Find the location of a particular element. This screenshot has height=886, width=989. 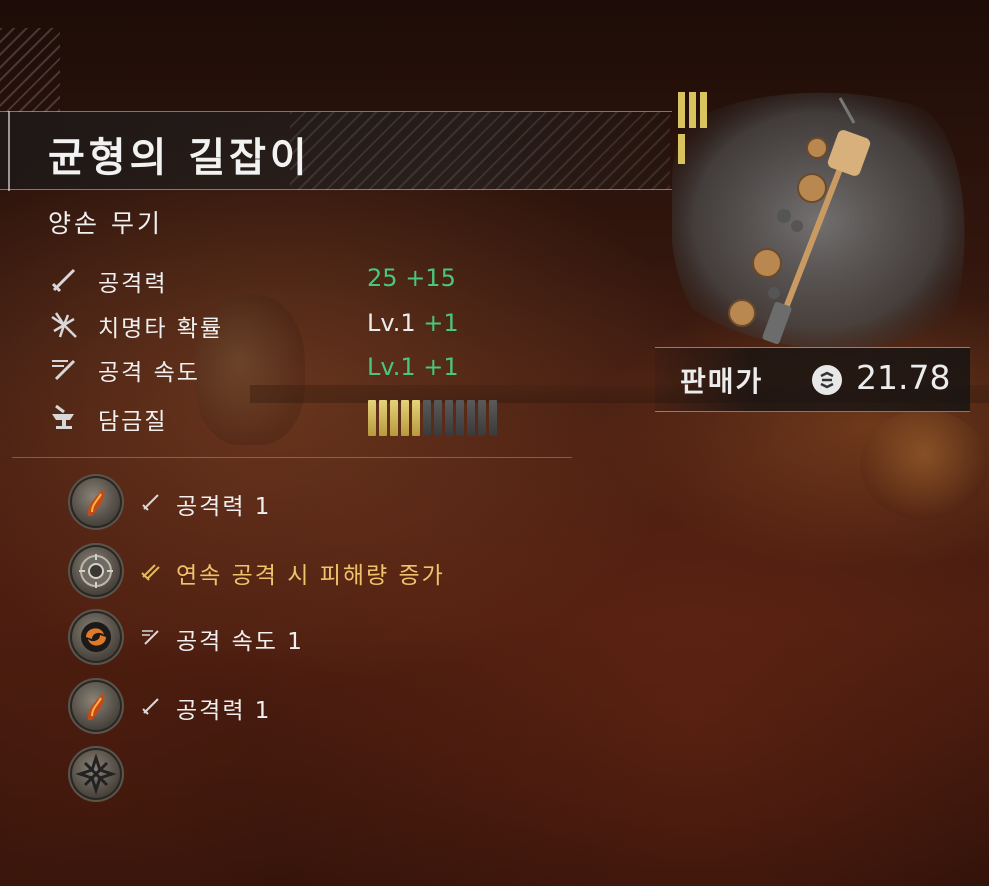

price-bottom-rule is located at coordinates (812, 411).